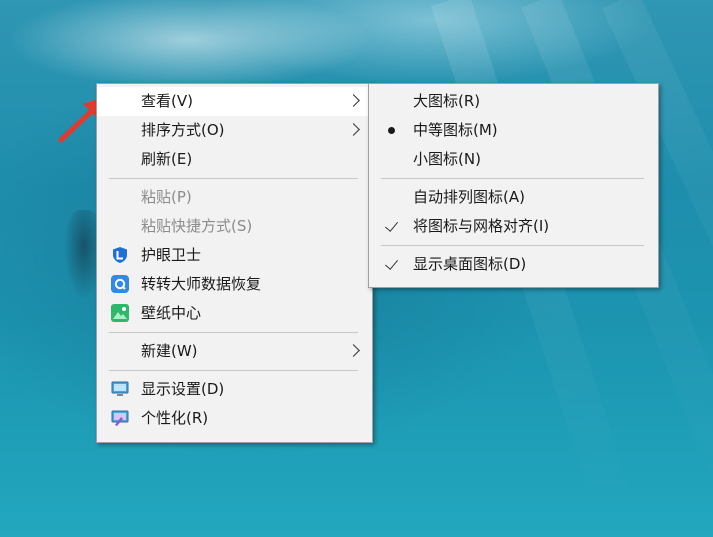 This screenshot has width=713, height=537. I want to click on menu-item-eye-guard: 护眼卫士, so click(234, 255).